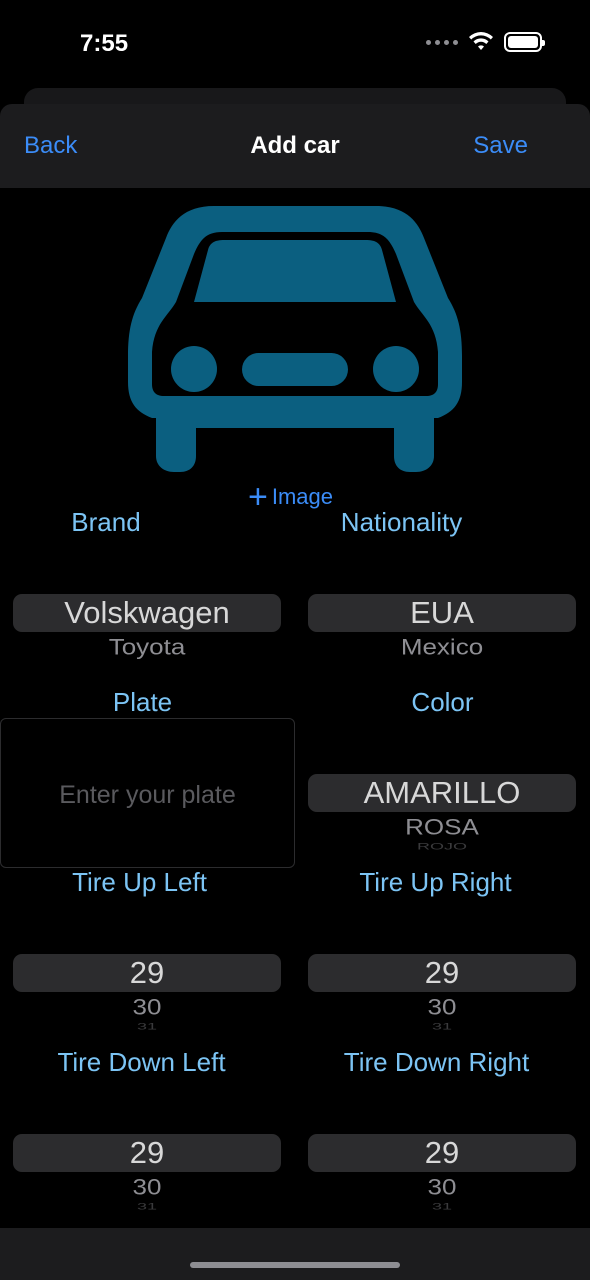 Image resolution: width=590 pixels, height=1280 pixels. Describe the element at coordinates (147, 1206) in the screenshot. I see `tire-down-left-next2: 31` at that location.